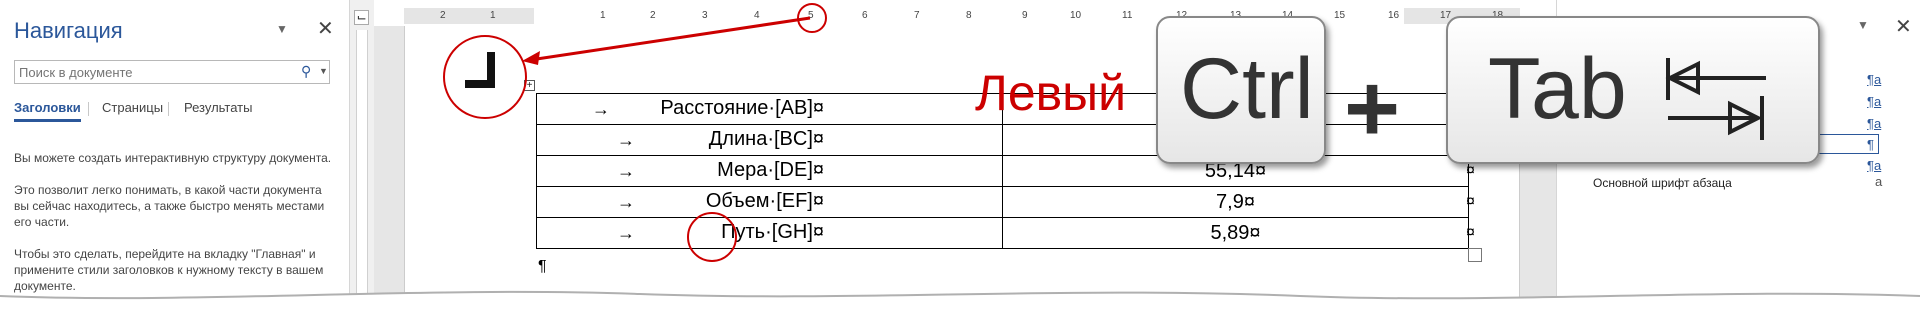  What do you see at coordinates (1394, 15) in the screenshot?
I see `ruler-number: 16` at bounding box center [1394, 15].